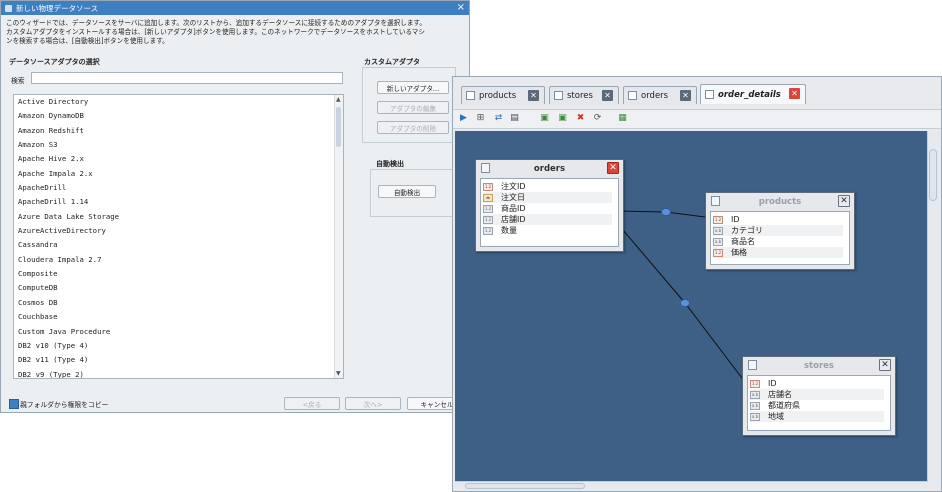 The image size is (942, 492). I want to click on adapter-list-item: Amazon S3, so click(178, 145).